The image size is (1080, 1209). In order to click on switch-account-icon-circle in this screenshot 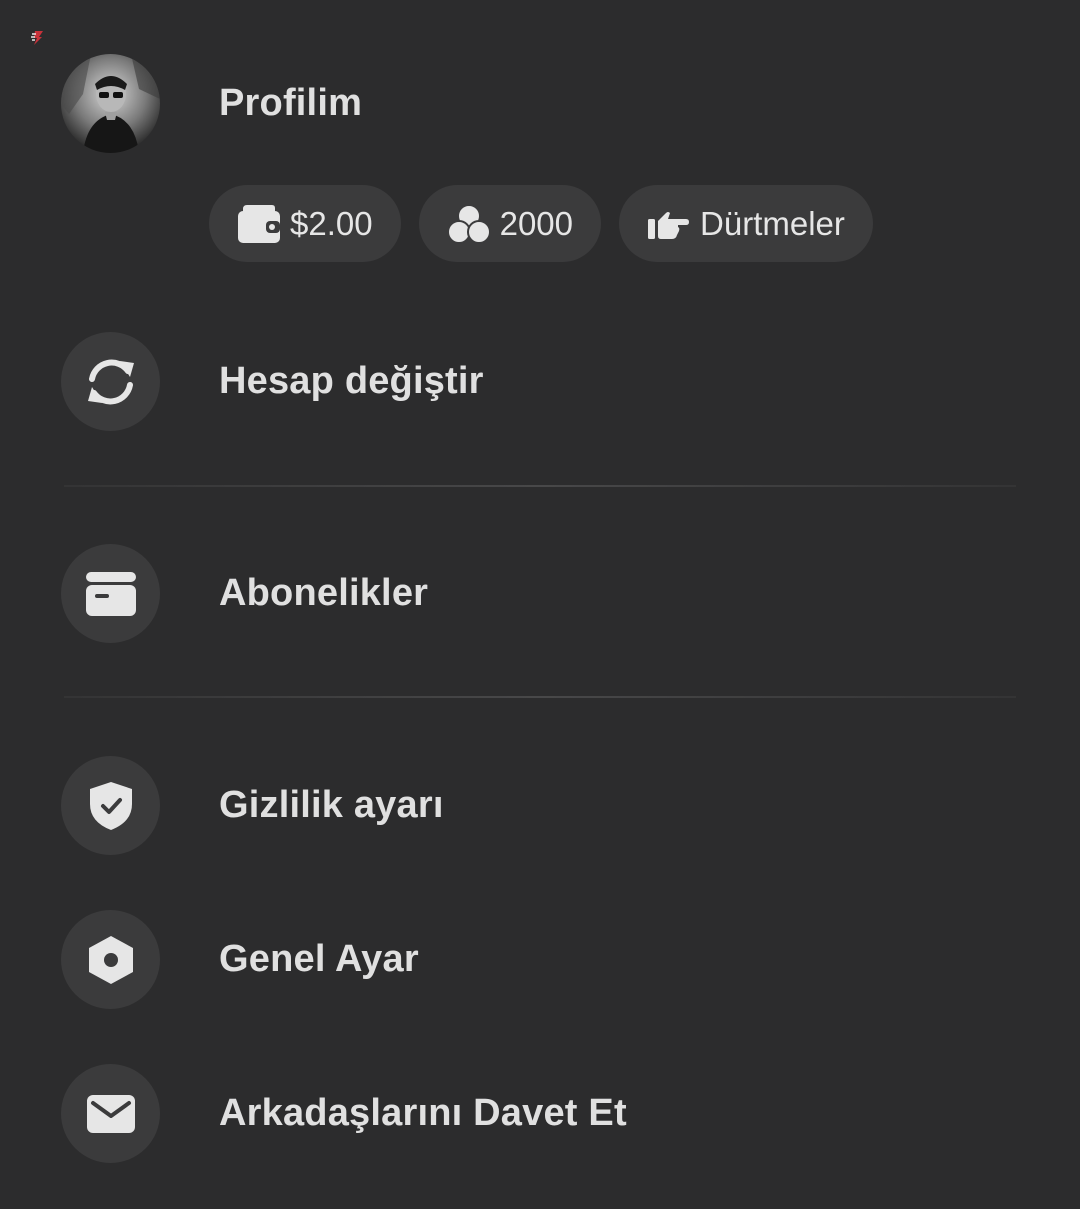, I will do `click(110, 381)`.